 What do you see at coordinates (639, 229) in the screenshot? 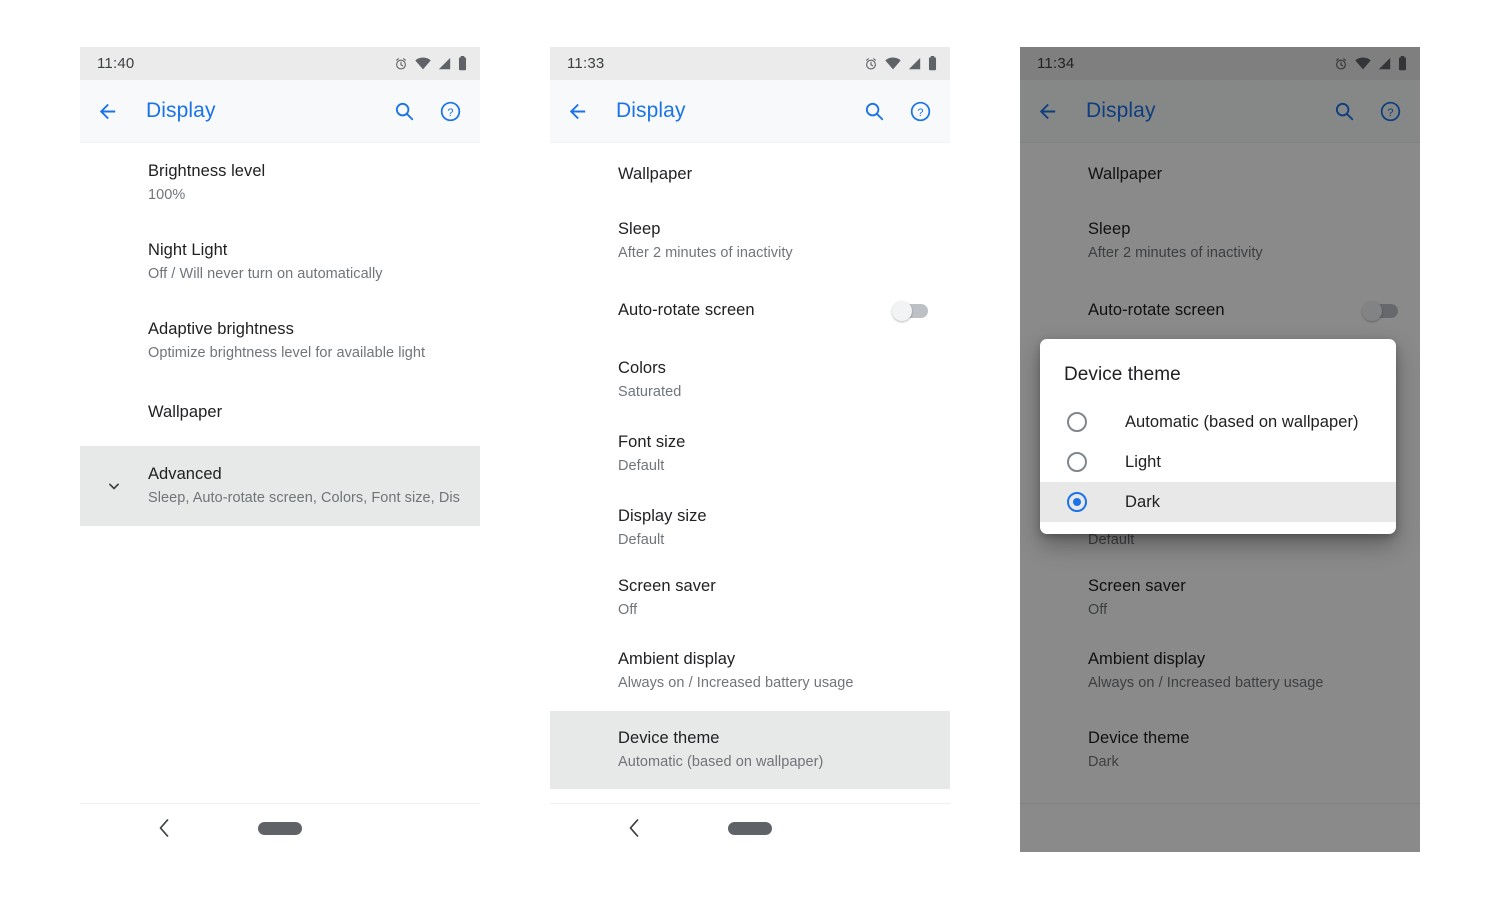
I see `row-title: Sleep` at bounding box center [639, 229].